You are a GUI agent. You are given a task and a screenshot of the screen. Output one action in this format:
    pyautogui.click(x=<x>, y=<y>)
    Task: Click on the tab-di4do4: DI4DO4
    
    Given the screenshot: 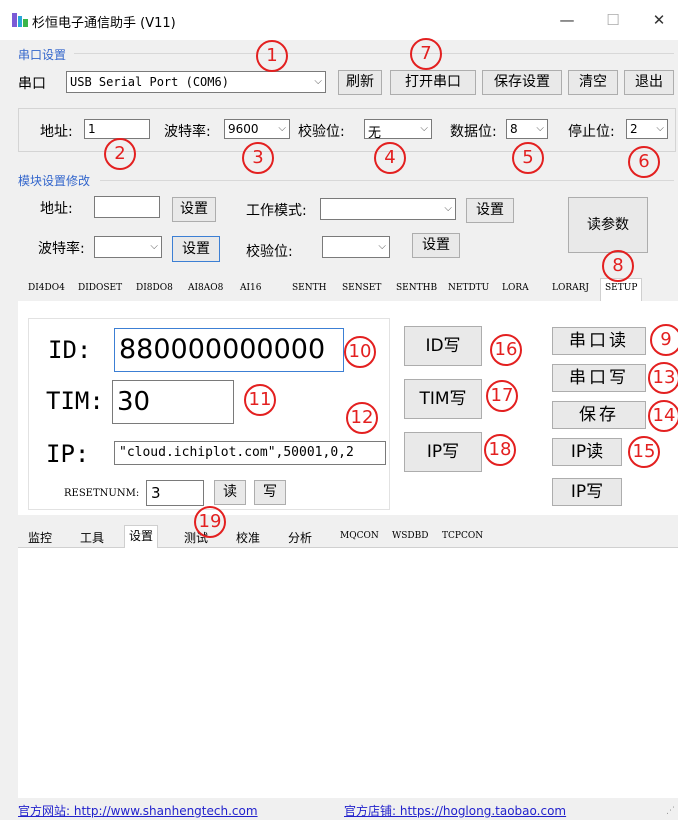 What is the action you would take?
    pyautogui.click(x=46, y=288)
    